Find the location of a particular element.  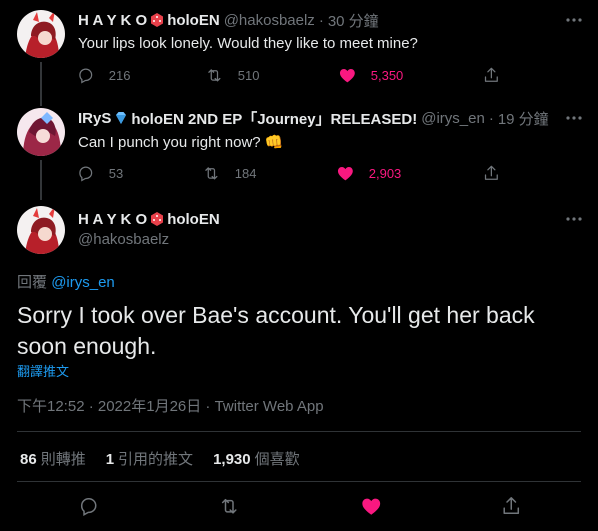

reply-prefix: 回覆 is located at coordinates (32, 282).